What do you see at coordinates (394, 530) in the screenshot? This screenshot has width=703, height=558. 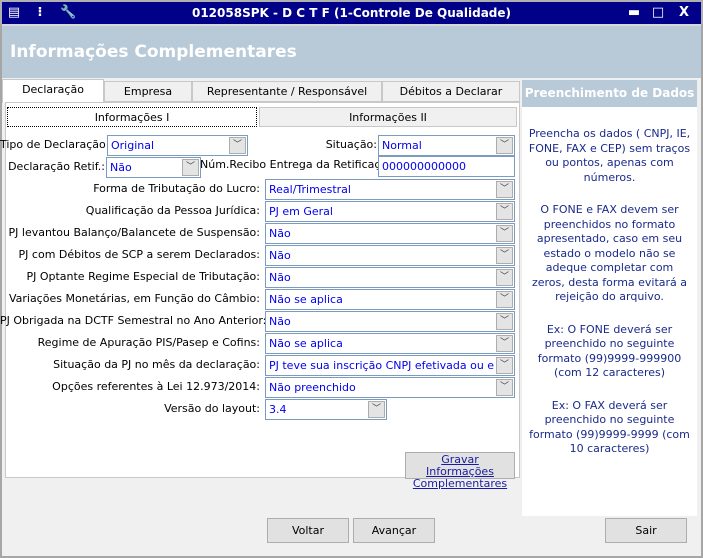 I see `avancar-button: Avançar` at bounding box center [394, 530].